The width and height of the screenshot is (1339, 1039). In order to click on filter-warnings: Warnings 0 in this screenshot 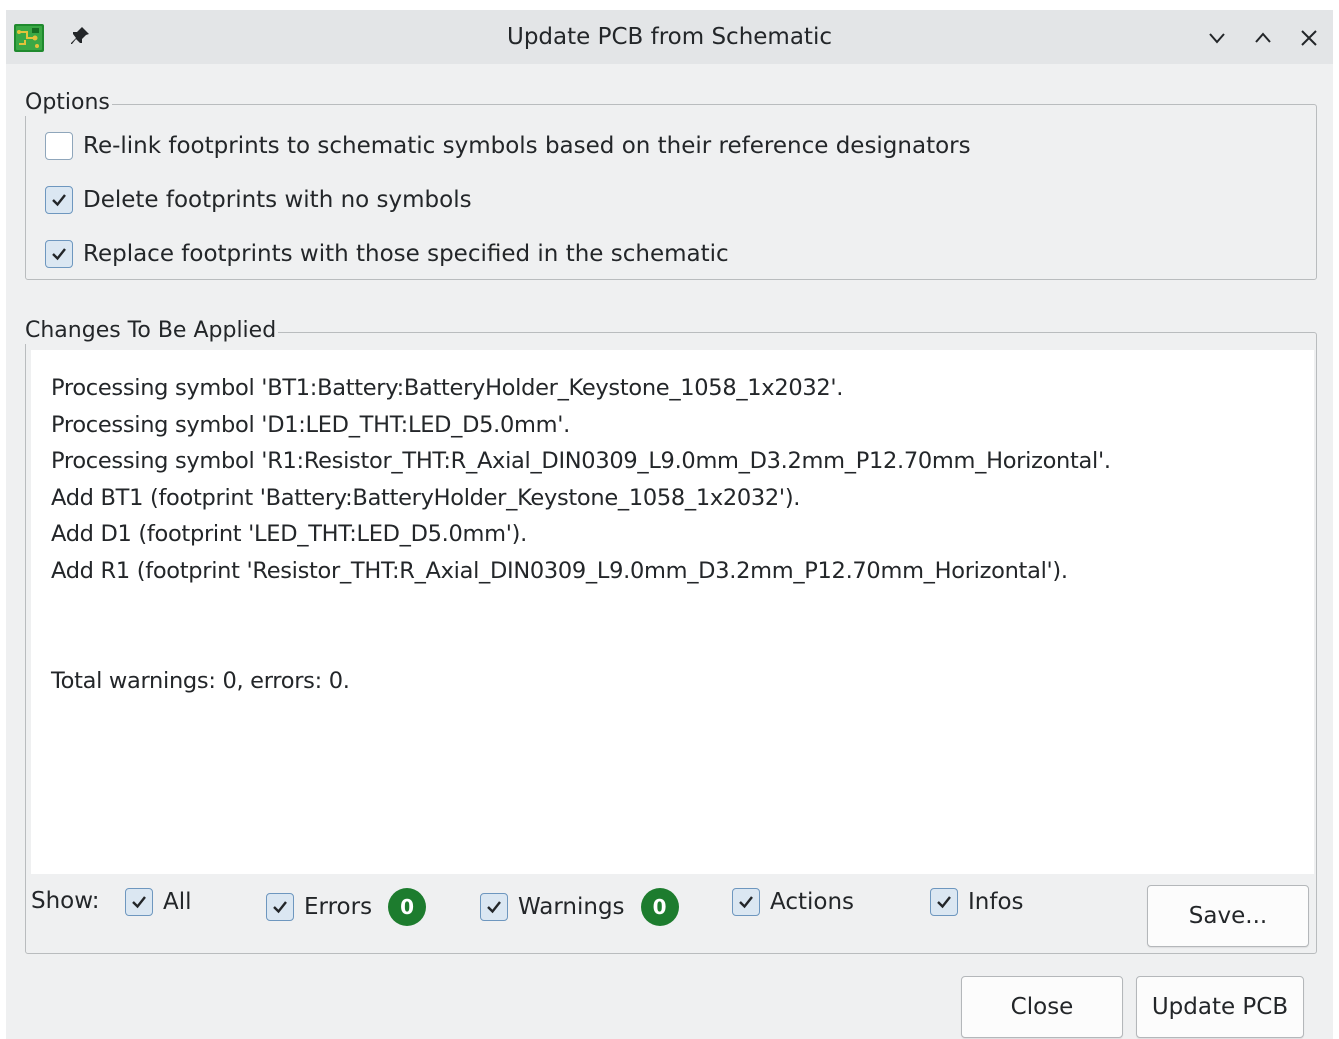, I will do `click(579, 907)`.